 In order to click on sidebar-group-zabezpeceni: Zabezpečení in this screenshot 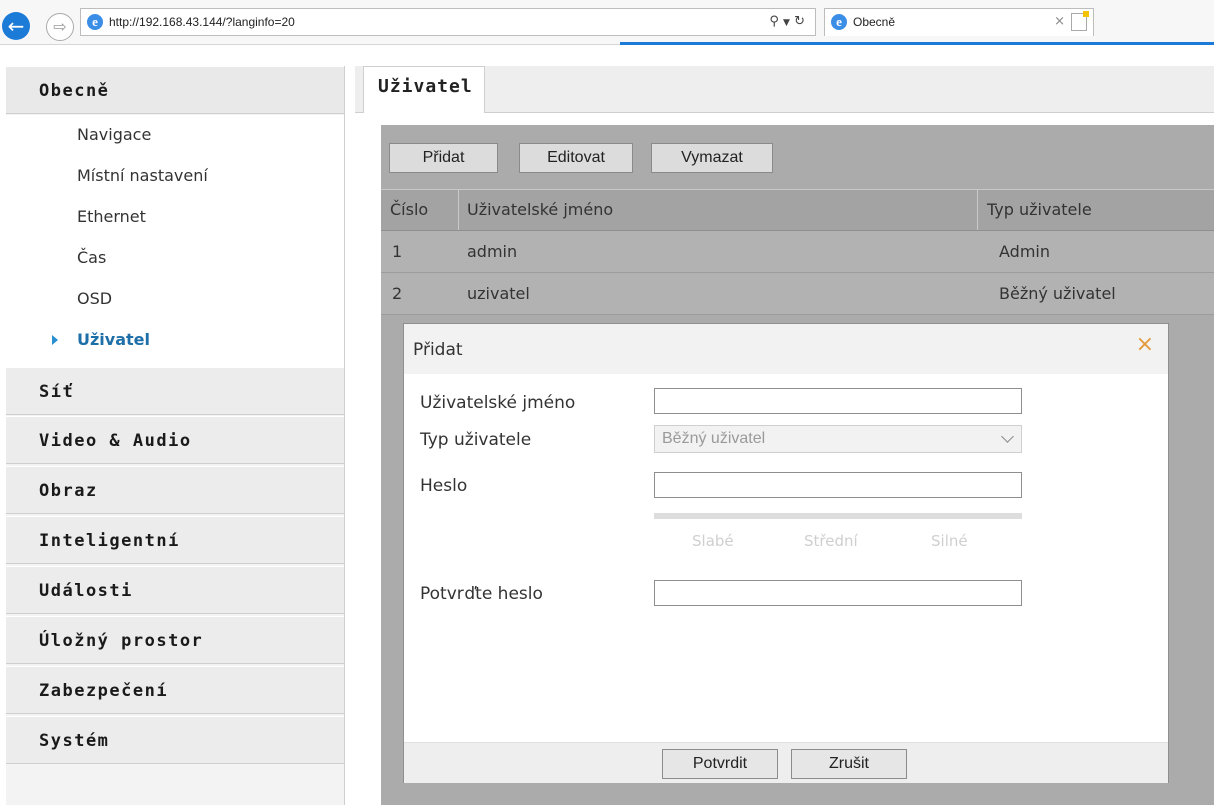, I will do `click(175, 690)`.